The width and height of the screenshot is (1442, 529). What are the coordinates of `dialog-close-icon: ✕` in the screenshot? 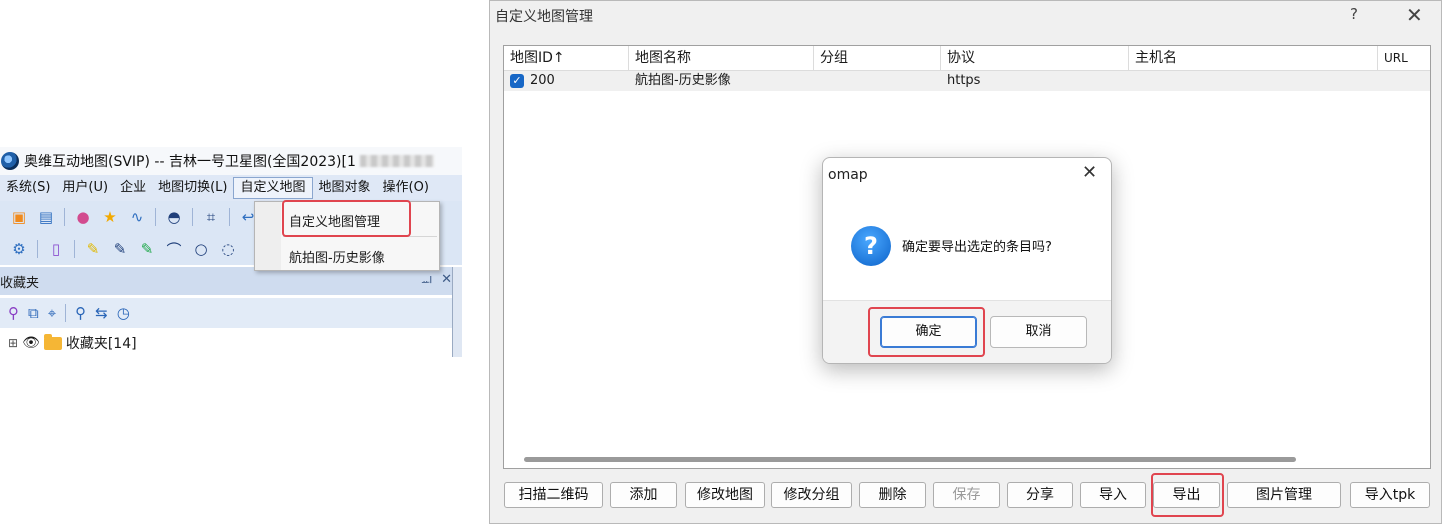 It's located at (1089, 172).